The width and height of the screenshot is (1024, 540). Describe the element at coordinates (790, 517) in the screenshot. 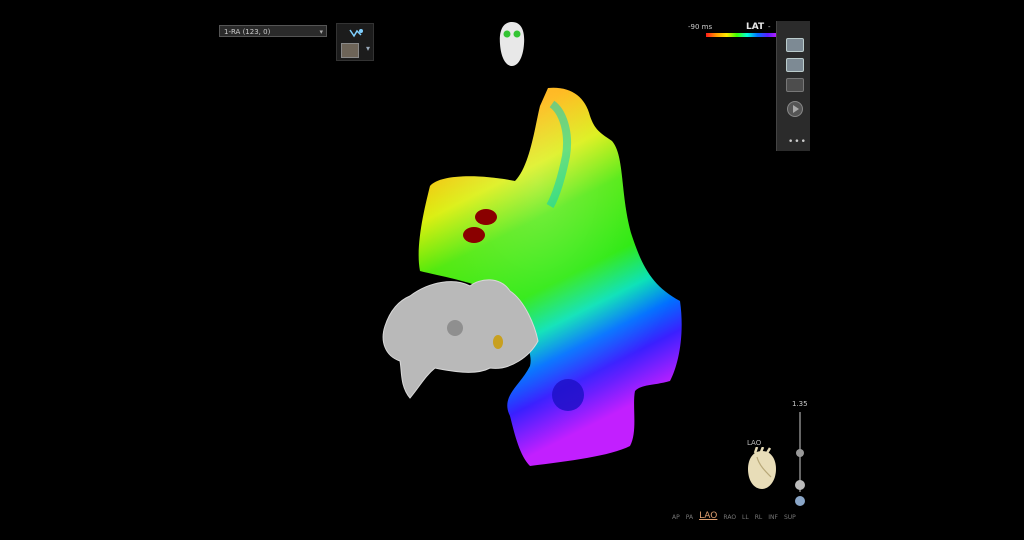

I see `view-sup: SUP` at that location.